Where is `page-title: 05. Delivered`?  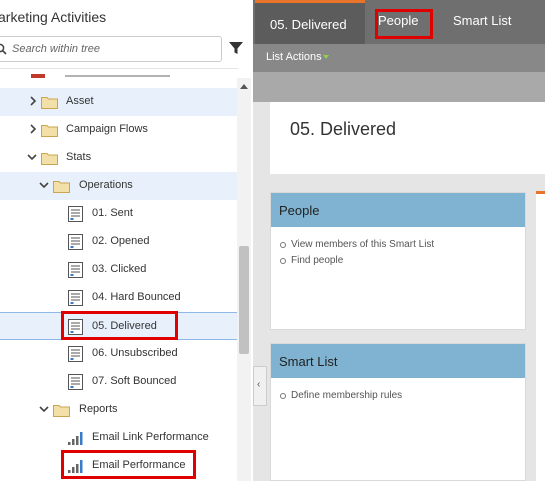 page-title: 05. Delivered is located at coordinates (343, 129).